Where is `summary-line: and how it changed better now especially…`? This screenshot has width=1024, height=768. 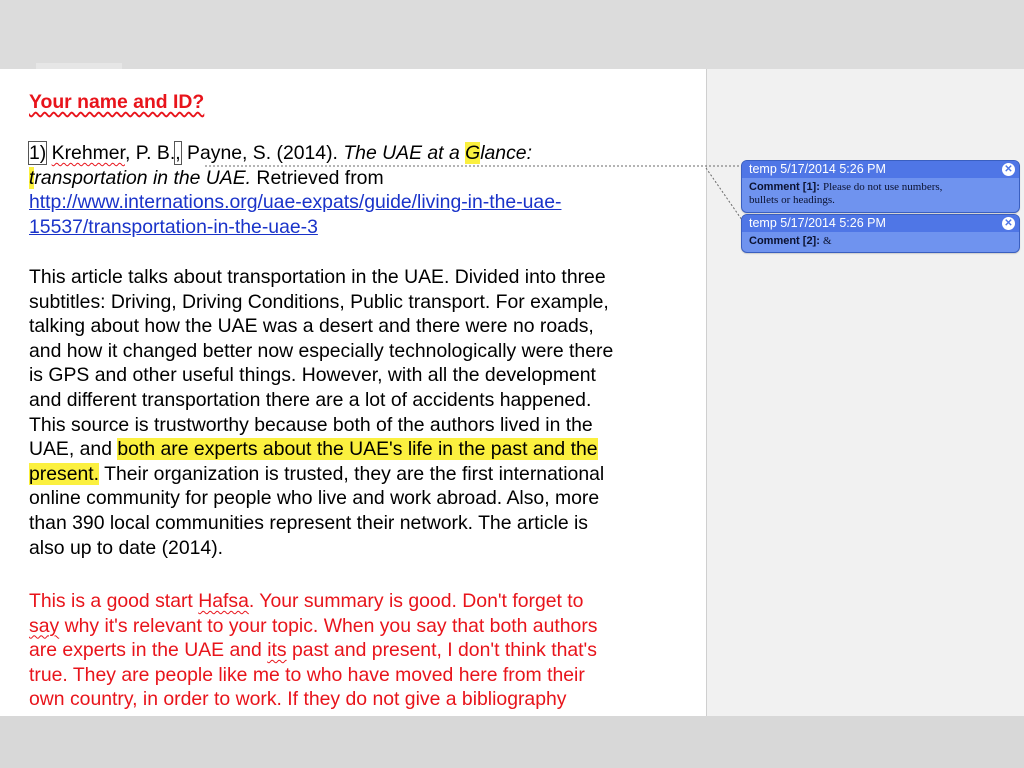 summary-line: and how it changed better now especially… is located at coordinates (321, 350).